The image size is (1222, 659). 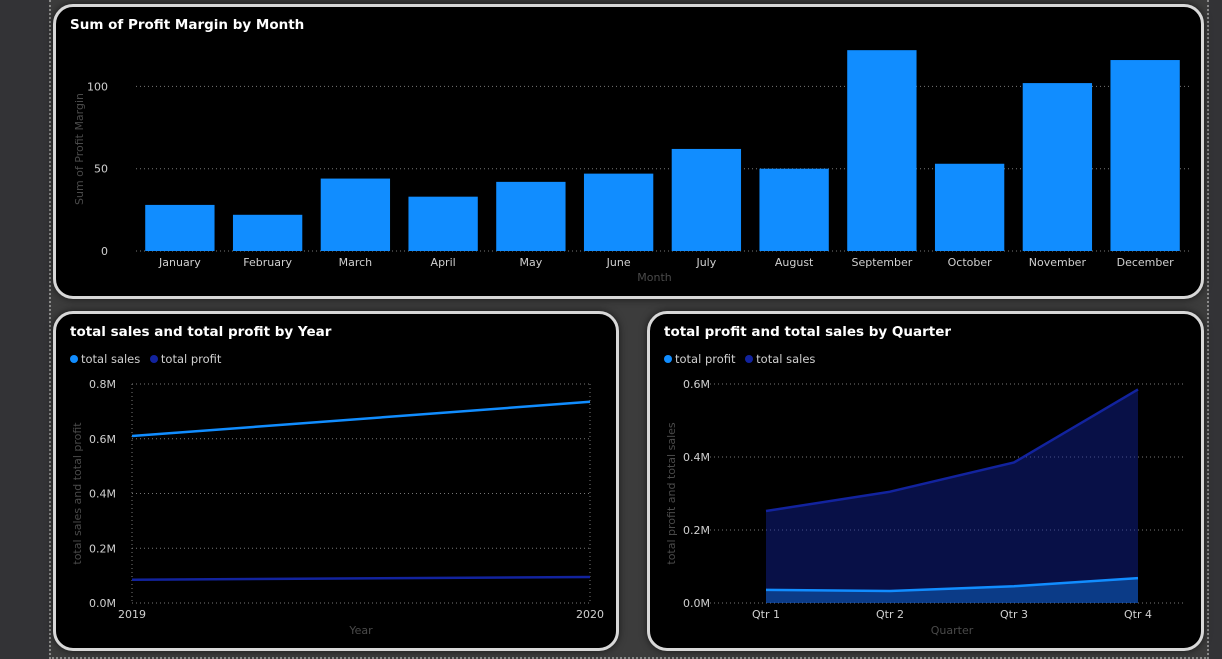 I want to click on x-tick-label: December, so click(x=1146, y=262).